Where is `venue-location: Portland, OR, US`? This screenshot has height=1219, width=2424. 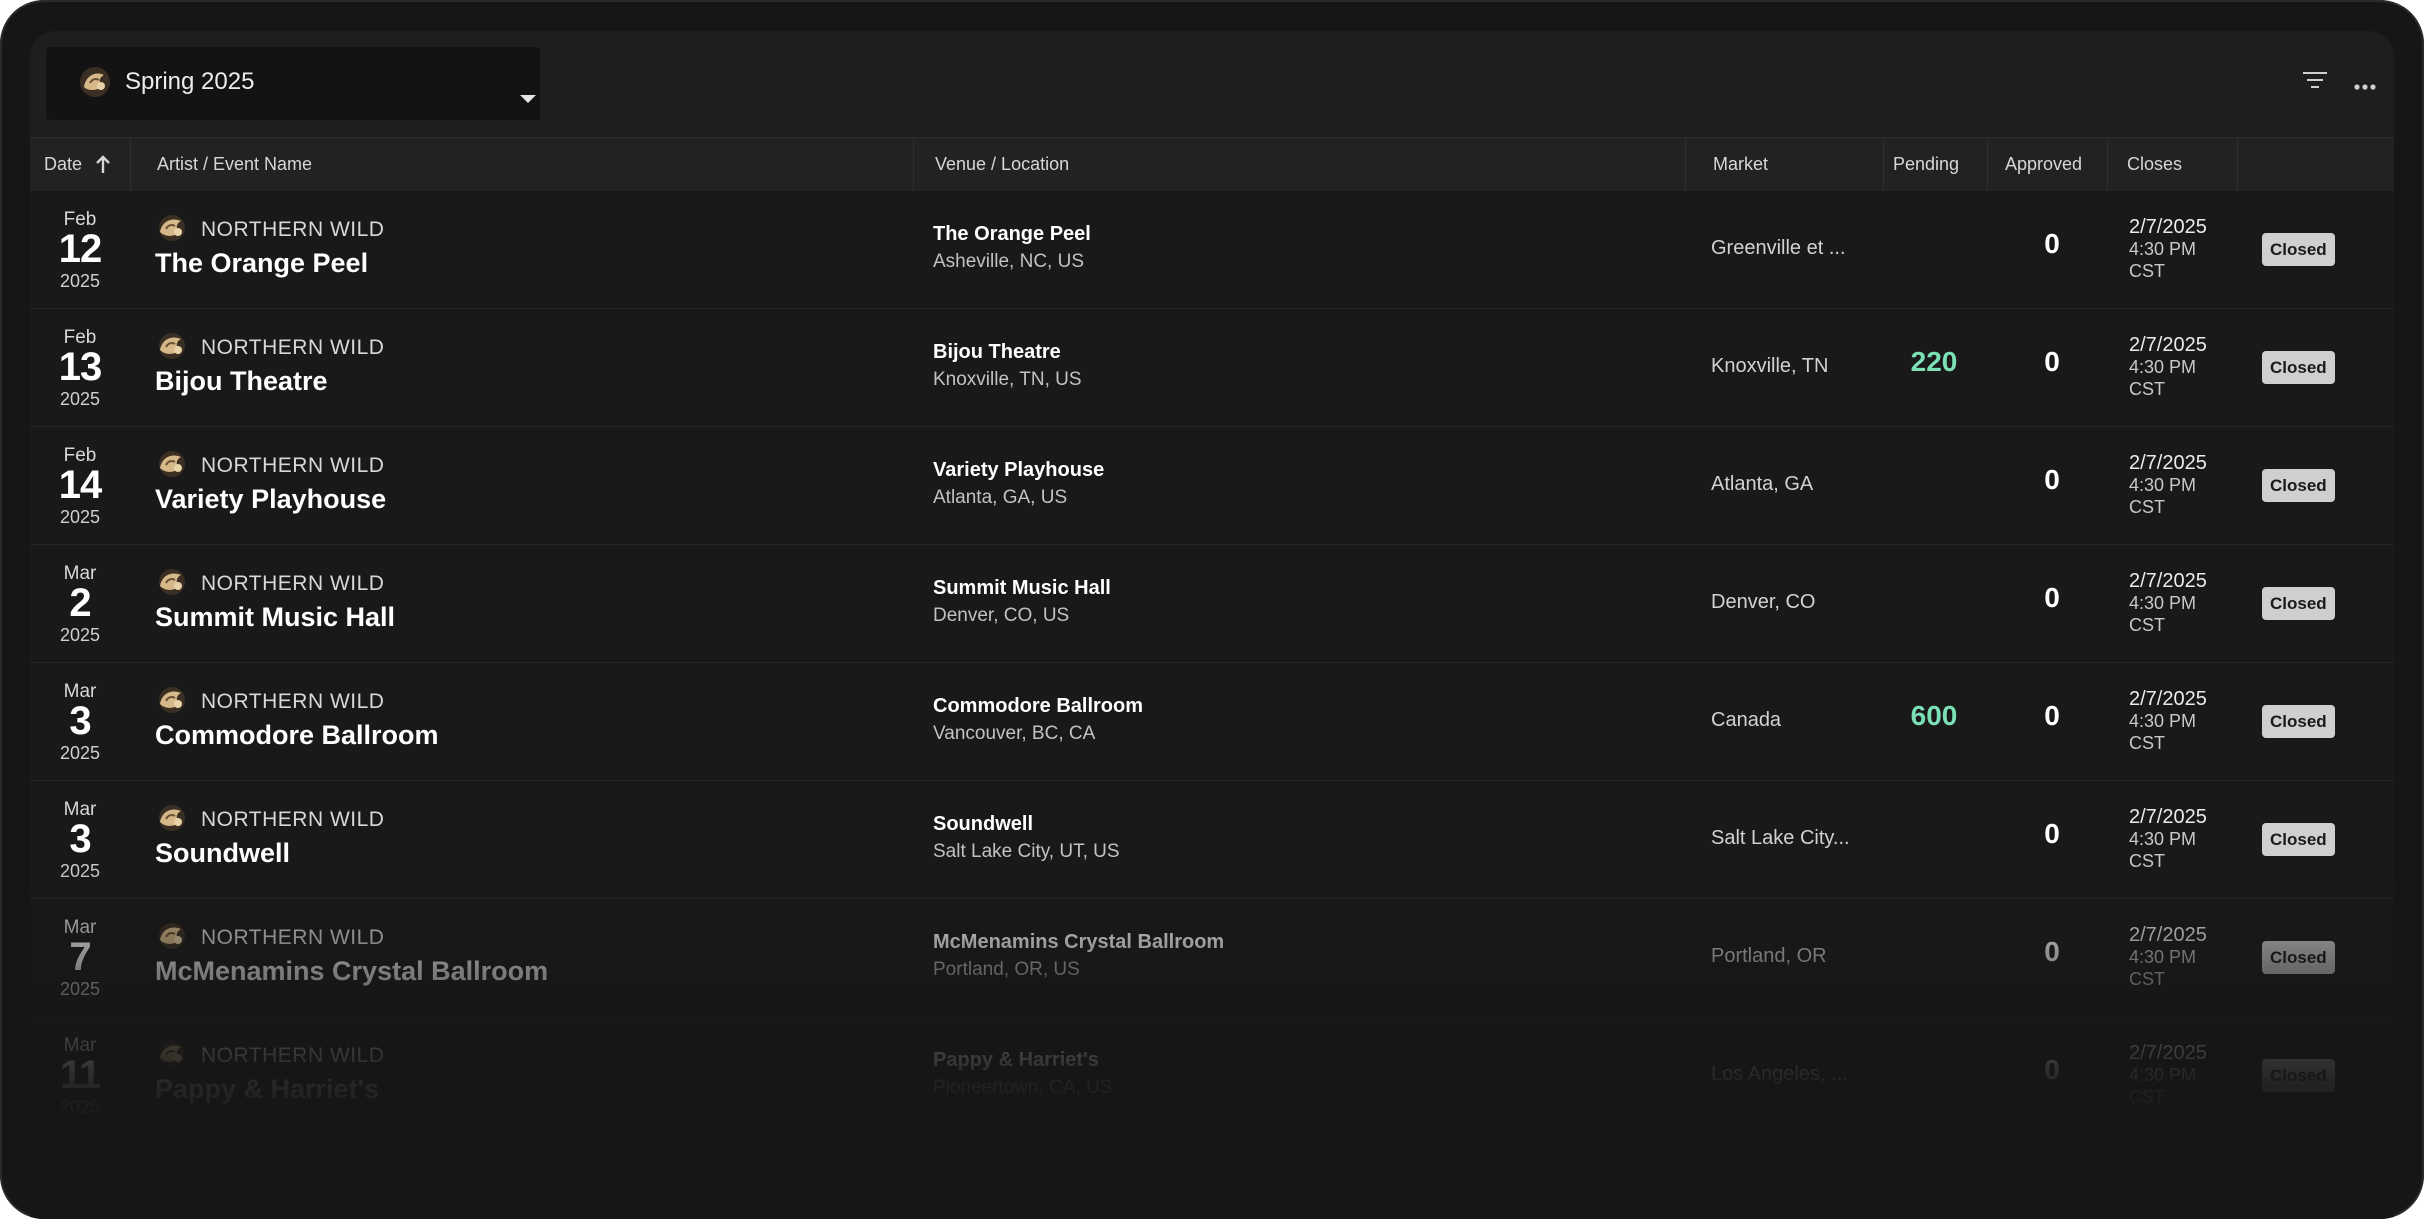 venue-location: Portland, OR, US is located at coordinates (1006, 969).